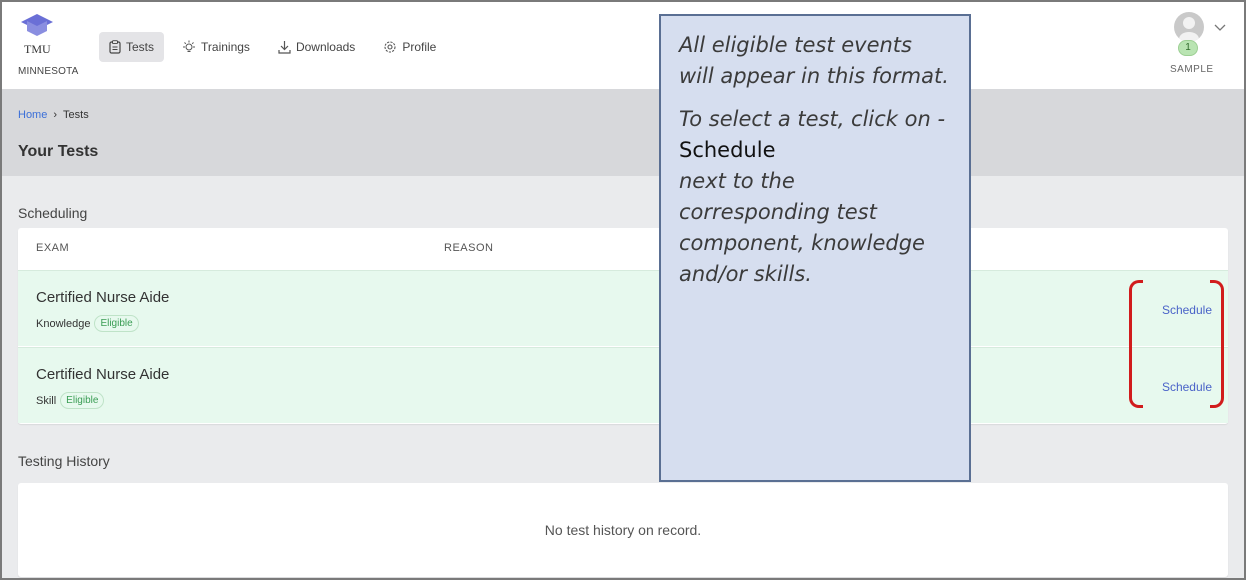  Describe the element at coordinates (63, 323) in the screenshot. I see `component-label: Knowledge` at that location.